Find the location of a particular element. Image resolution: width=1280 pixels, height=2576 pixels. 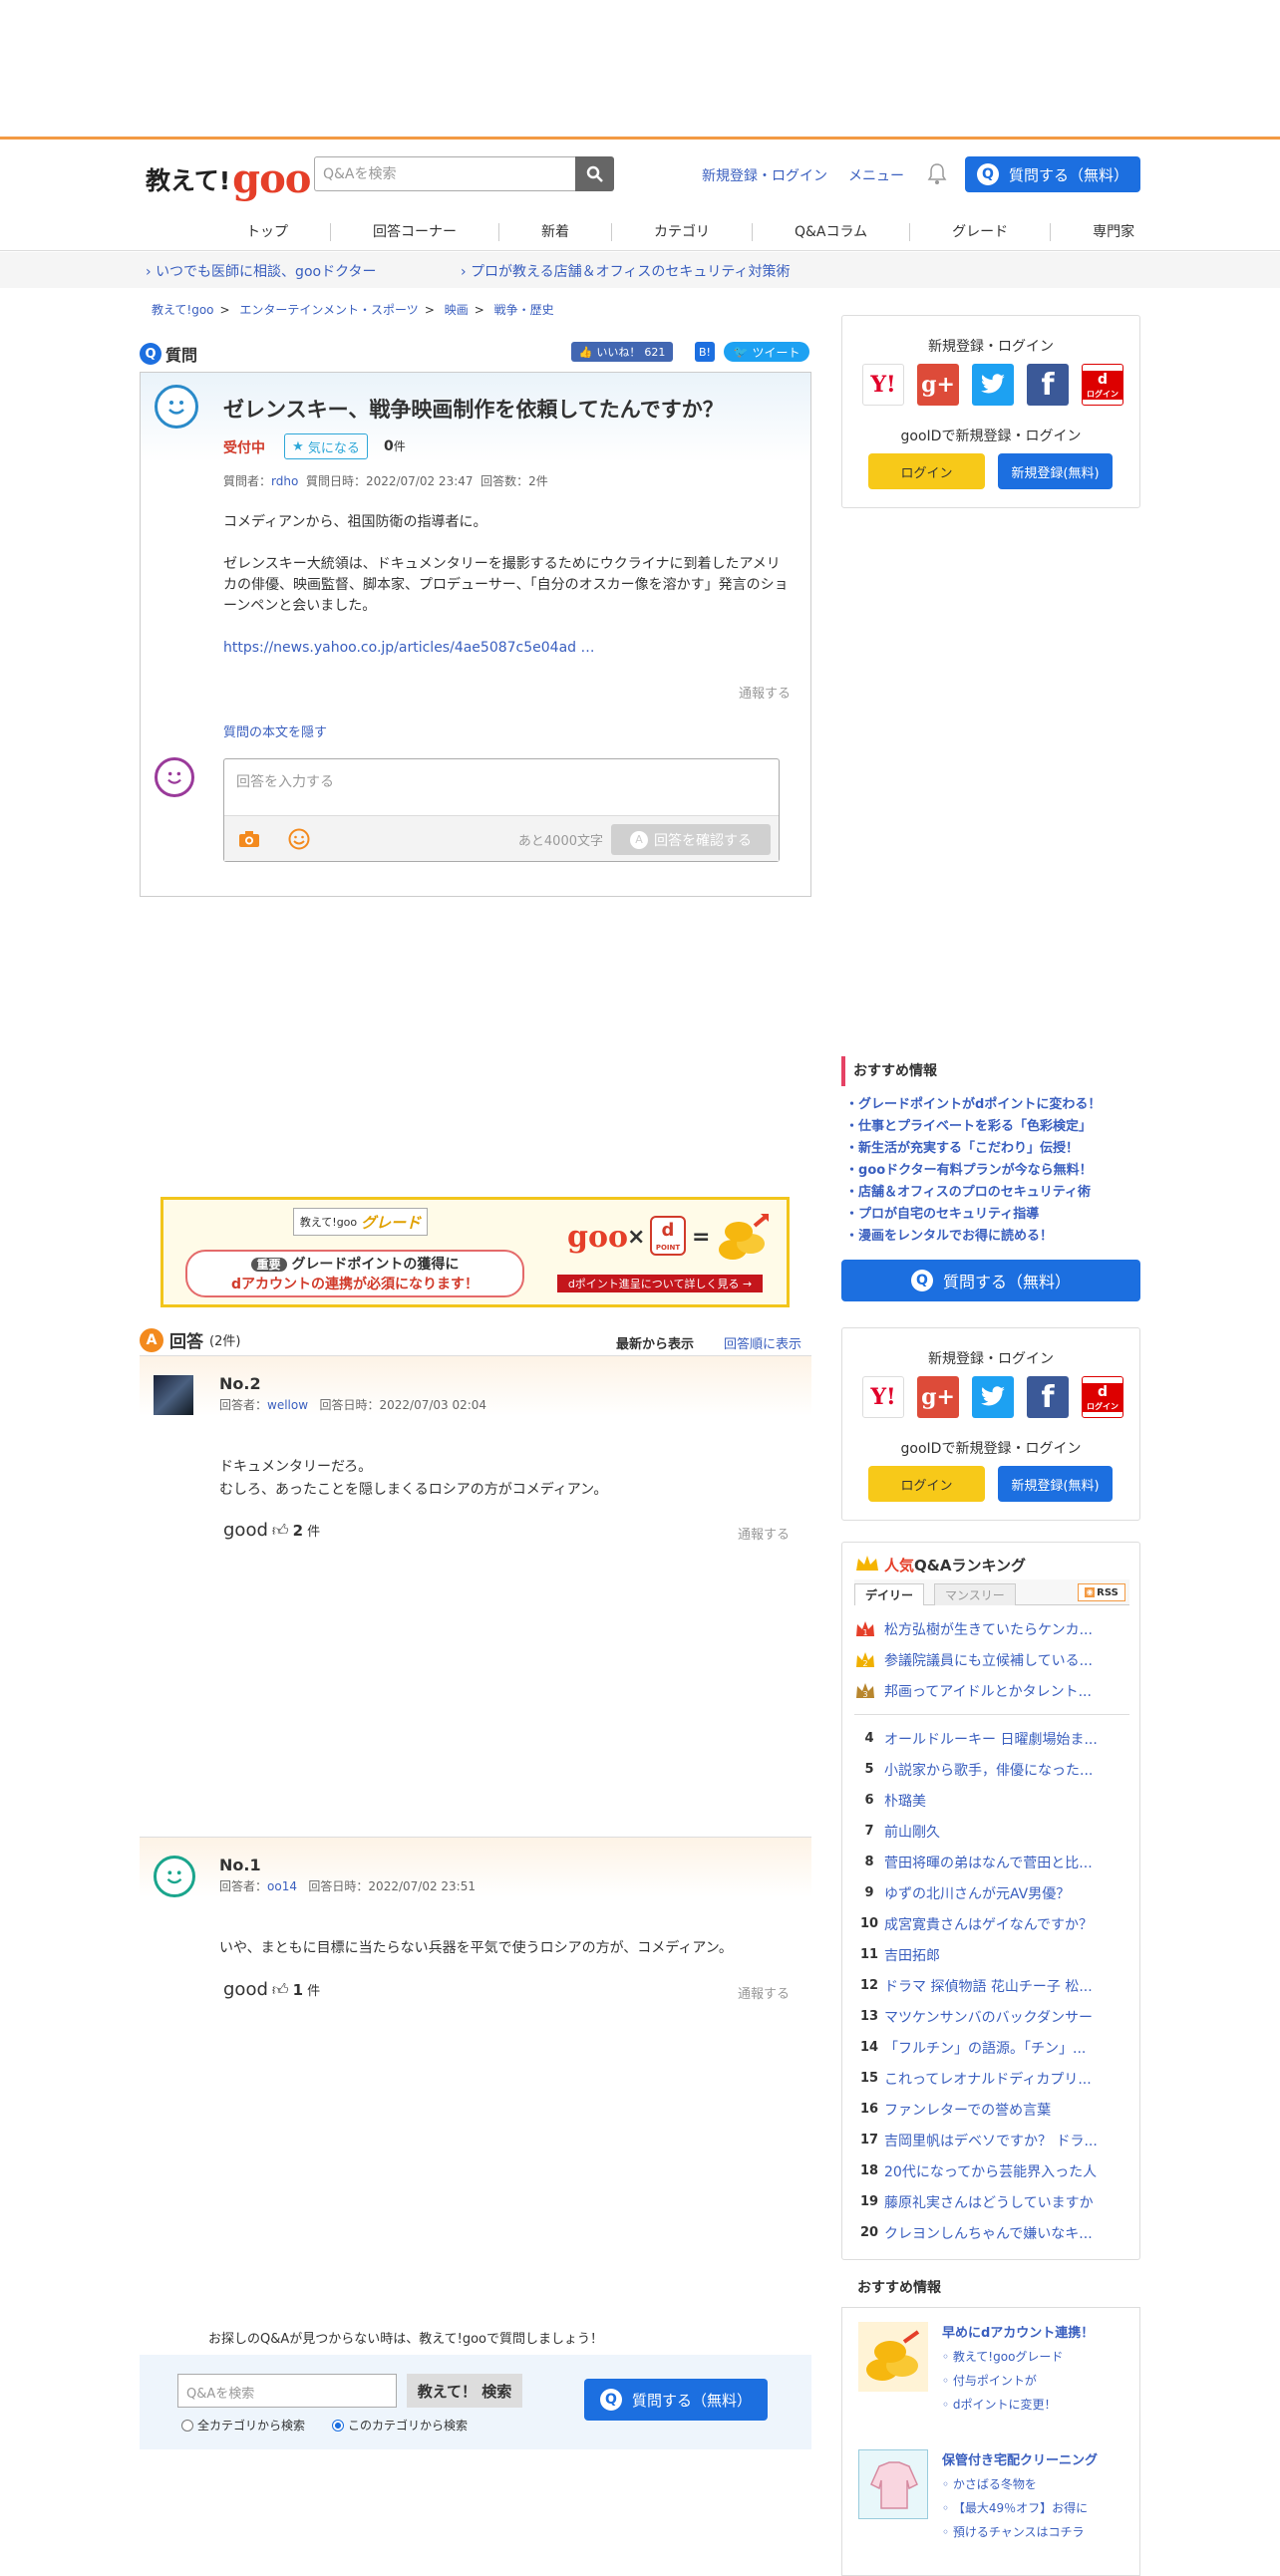

banner-line1: グレードポイントの獲得に is located at coordinates (376, 1265).